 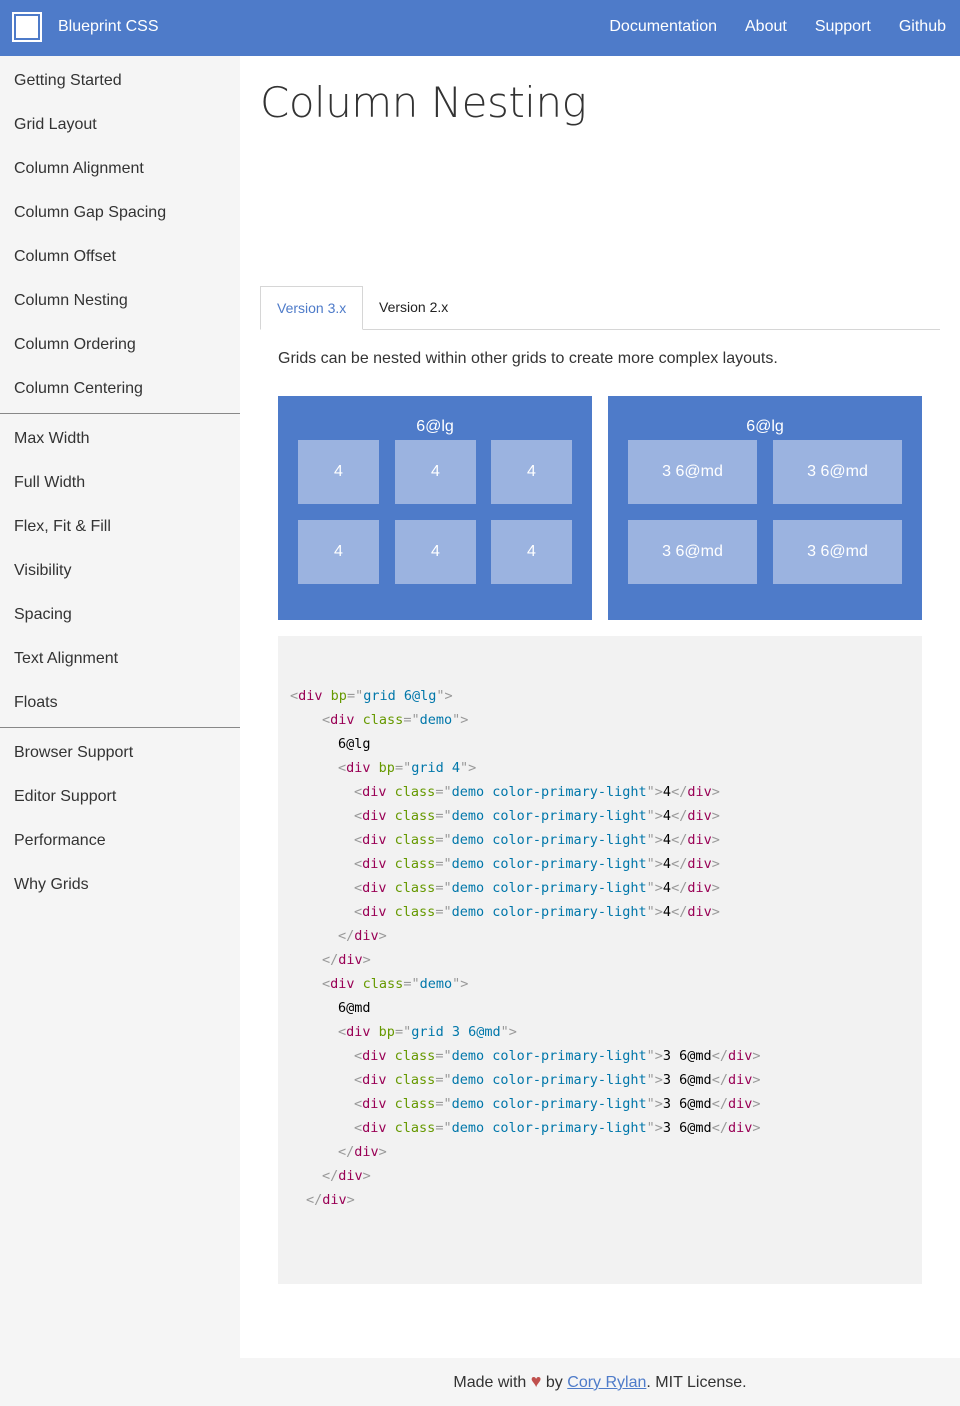 I want to click on author-link: Cory Rylan, so click(x=606, y=1382).